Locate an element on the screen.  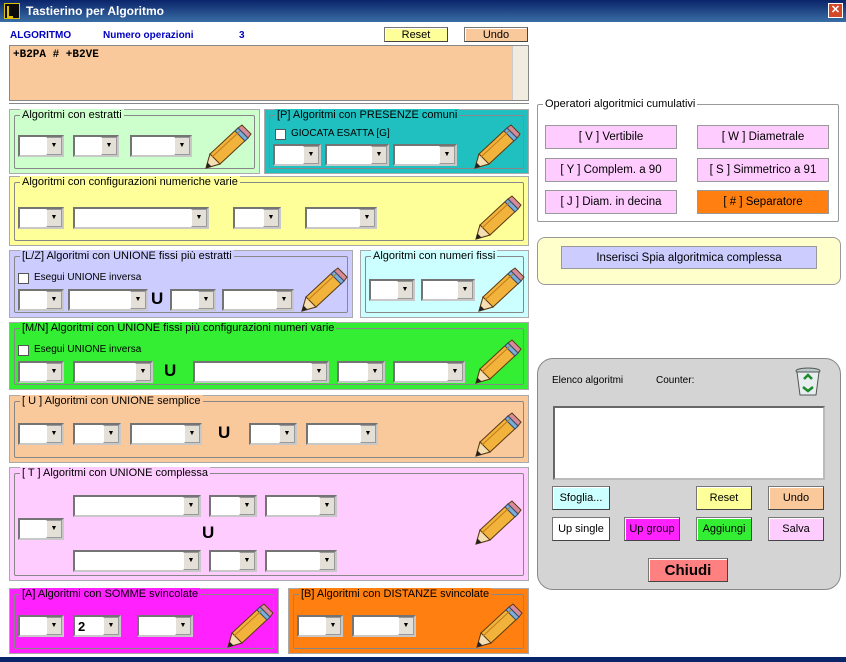
unione-estratti-dropdown-4: ▼ is located at coordinates (258, 300).